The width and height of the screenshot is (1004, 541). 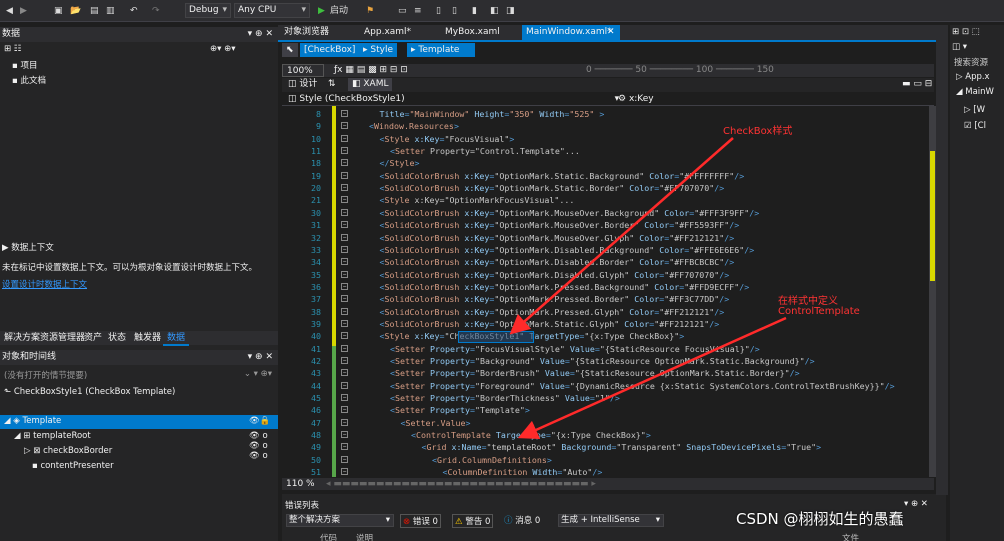 I want to click on solution-item-checkbox: ☑ [Cl, so click(x=975, y=126).